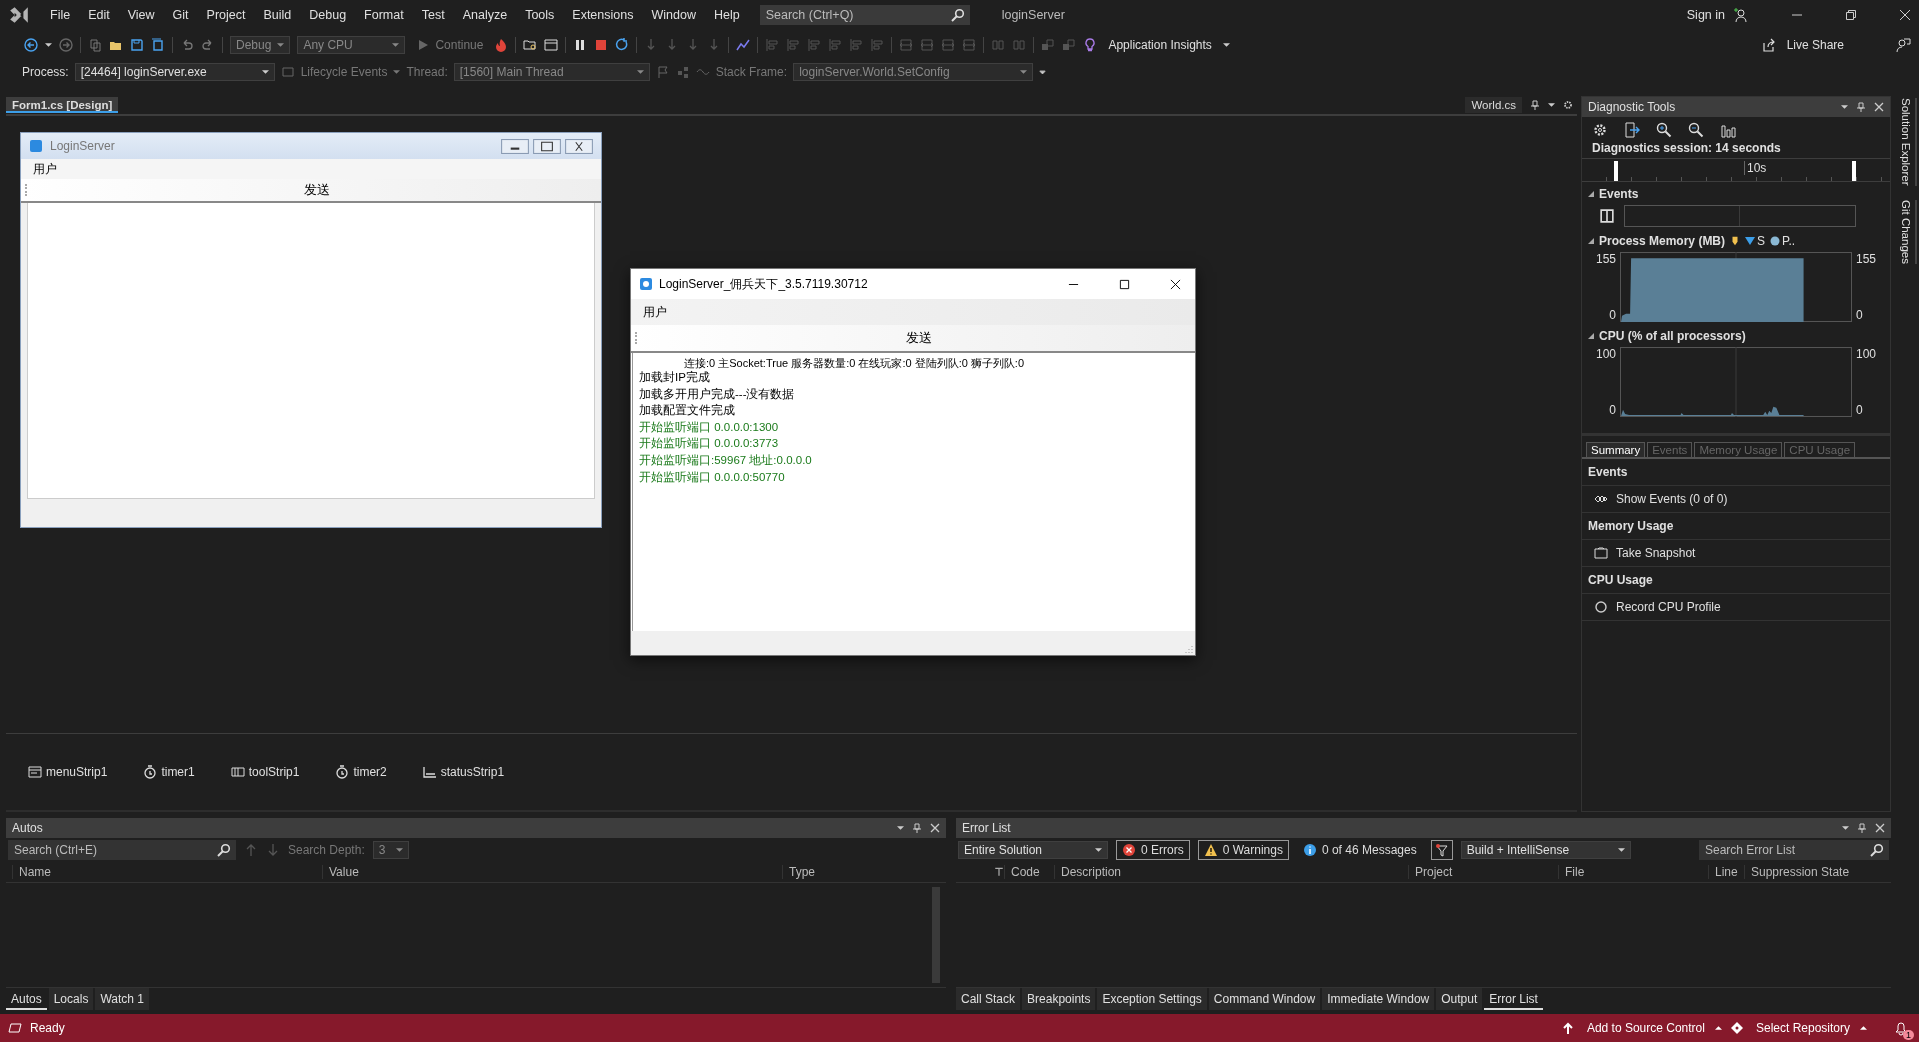  Describe the element at coordinates (1441, 850) in the screenshot. I see `filter-button` at that location.